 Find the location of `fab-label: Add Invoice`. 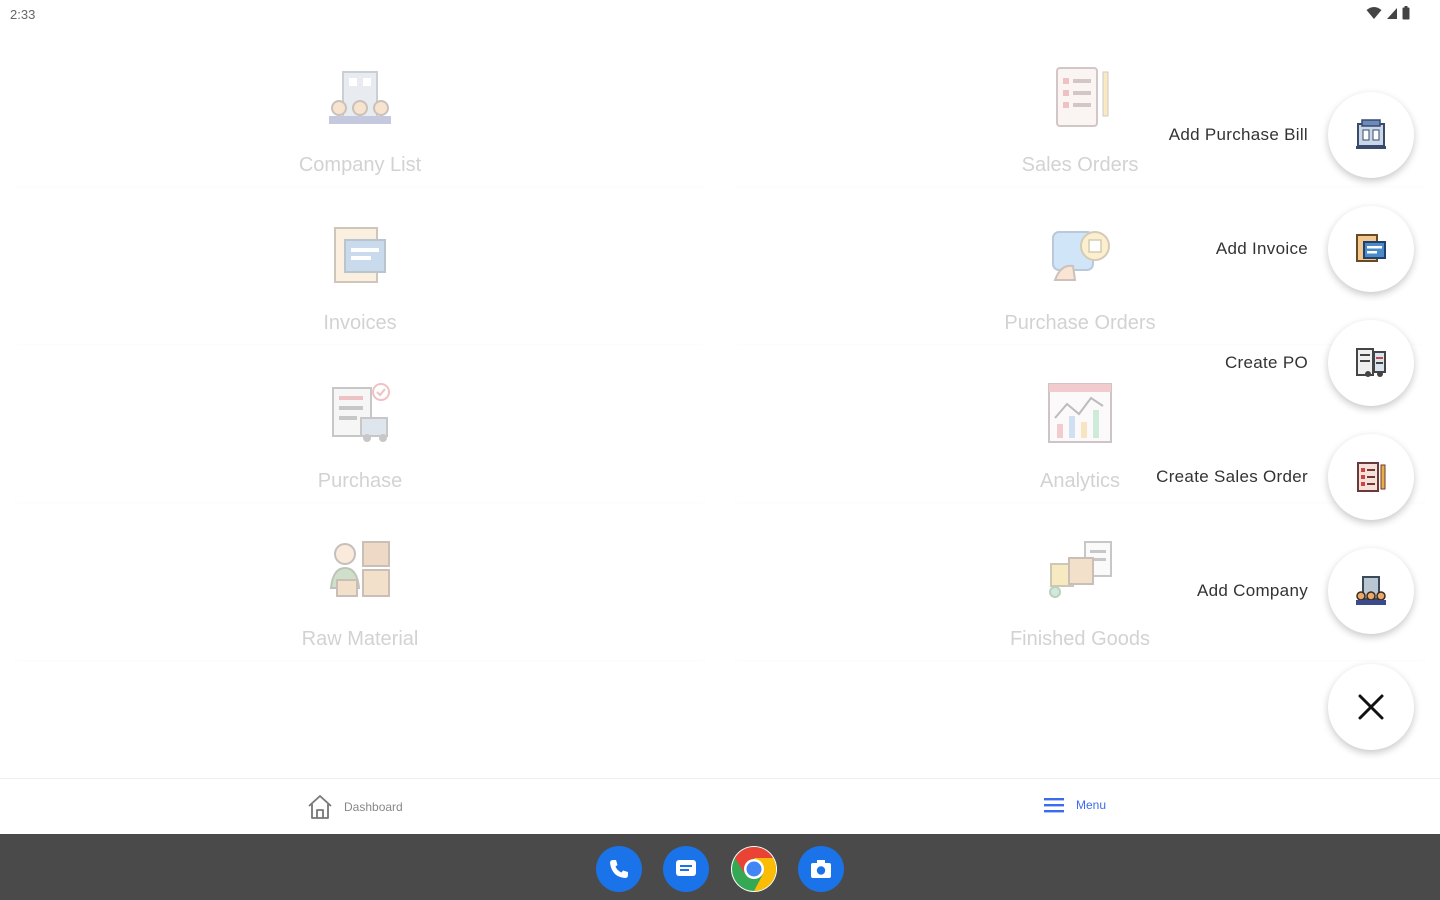

fab-label: Add Invoice is located at coordinates (1262, 249).